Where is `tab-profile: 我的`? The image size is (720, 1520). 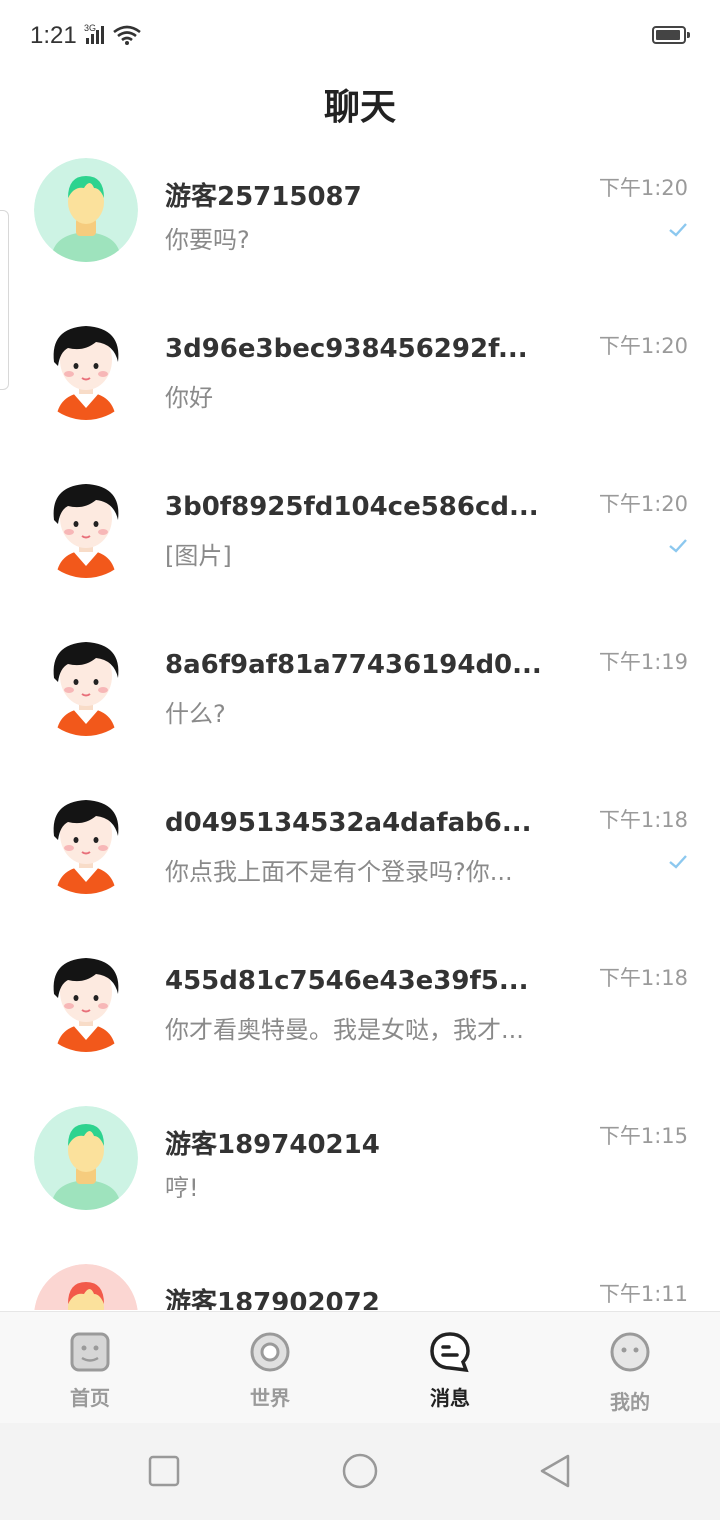
tab-profile: 我的 is located at coordinates (630, 1368).